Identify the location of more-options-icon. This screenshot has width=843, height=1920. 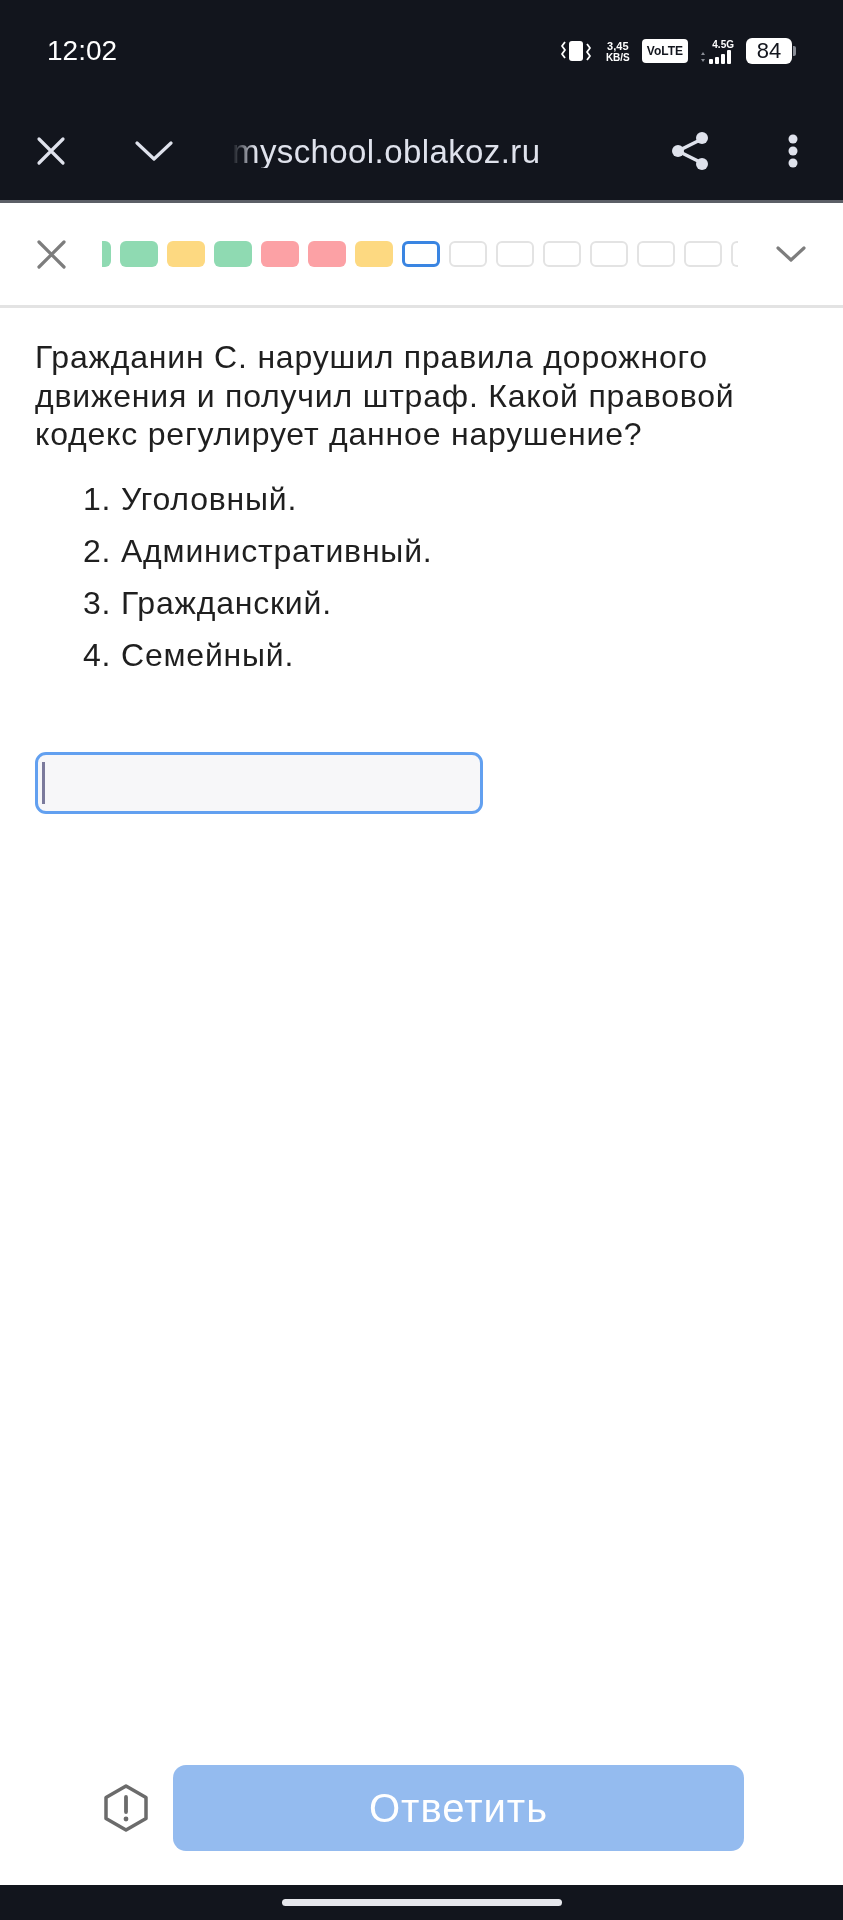
(793, 151).